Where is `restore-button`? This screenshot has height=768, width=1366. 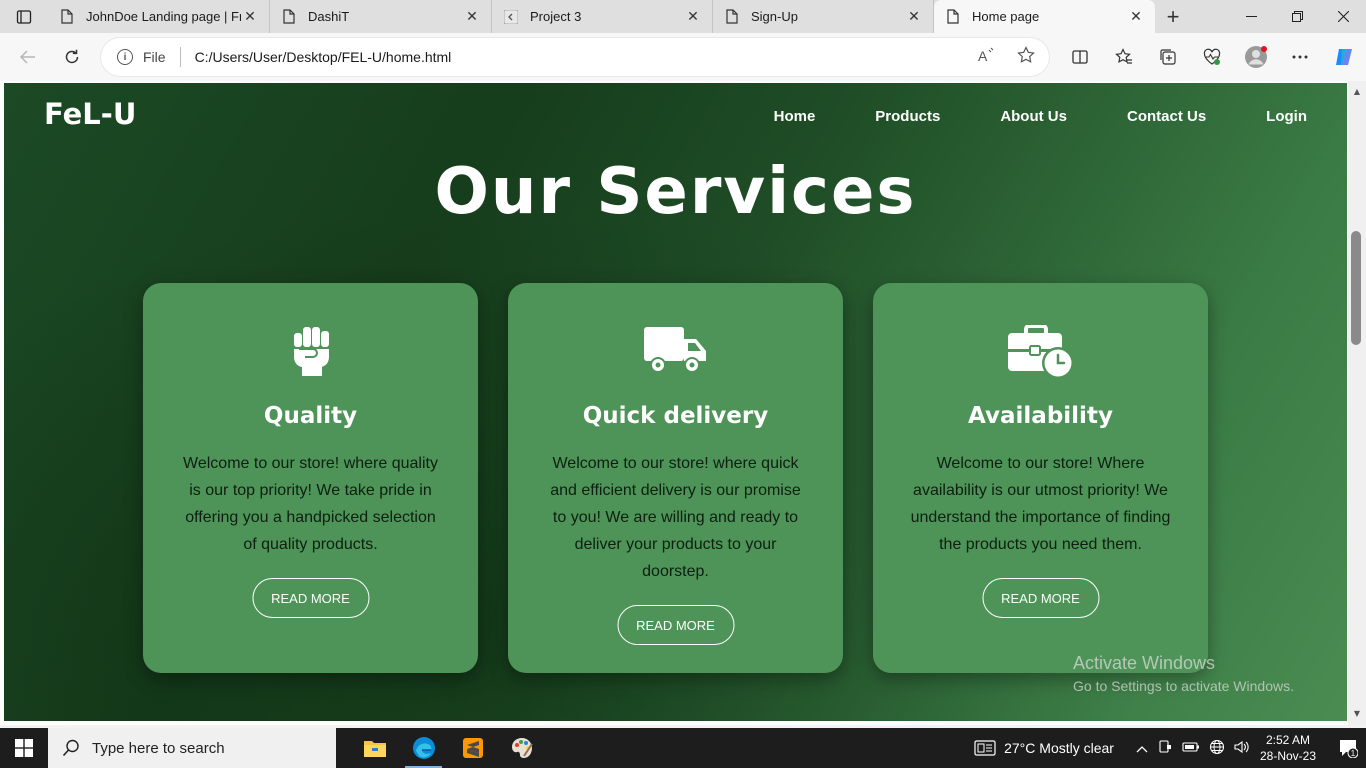 restore-button is located at coordinates (1297, 16).